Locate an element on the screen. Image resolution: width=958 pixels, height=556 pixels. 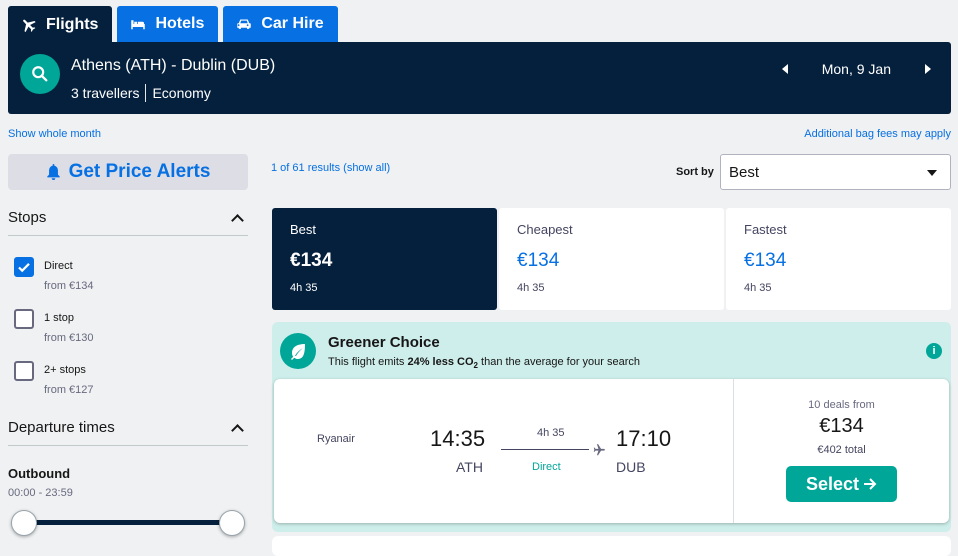
departure-times-title: Departure times is located at coordinates (61, 427).